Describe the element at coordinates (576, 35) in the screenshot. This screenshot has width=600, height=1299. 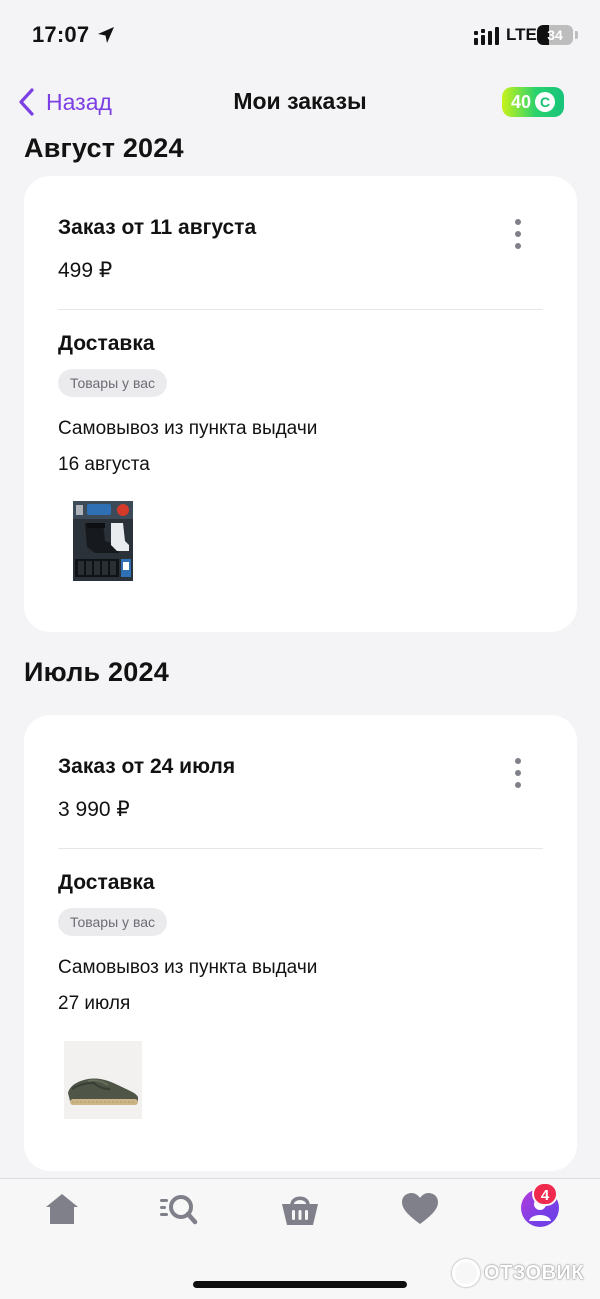
I see `battery-tip` at that location.